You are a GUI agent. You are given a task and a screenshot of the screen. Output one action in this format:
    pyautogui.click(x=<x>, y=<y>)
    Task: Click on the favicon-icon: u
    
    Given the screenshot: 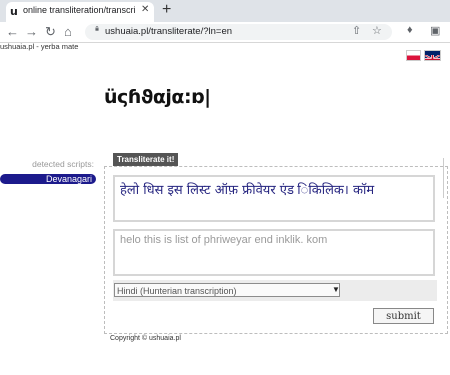 What is the action you would take?
    pyautogui.click(x=14, y=11)
    